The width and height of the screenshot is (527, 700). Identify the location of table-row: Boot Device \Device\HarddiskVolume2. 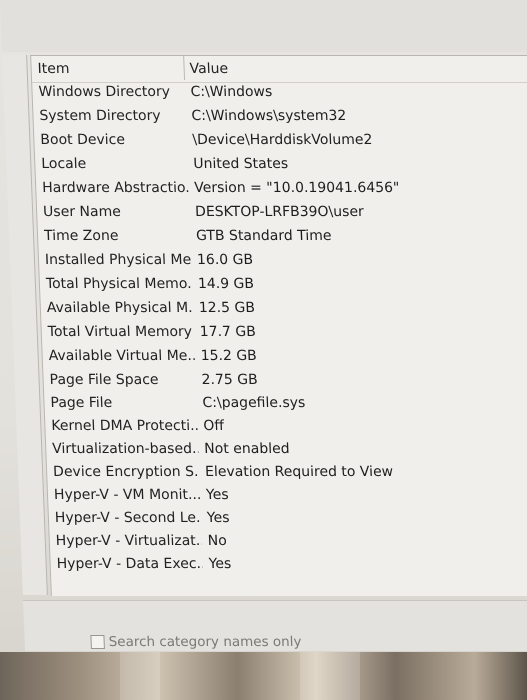
(280, 143).